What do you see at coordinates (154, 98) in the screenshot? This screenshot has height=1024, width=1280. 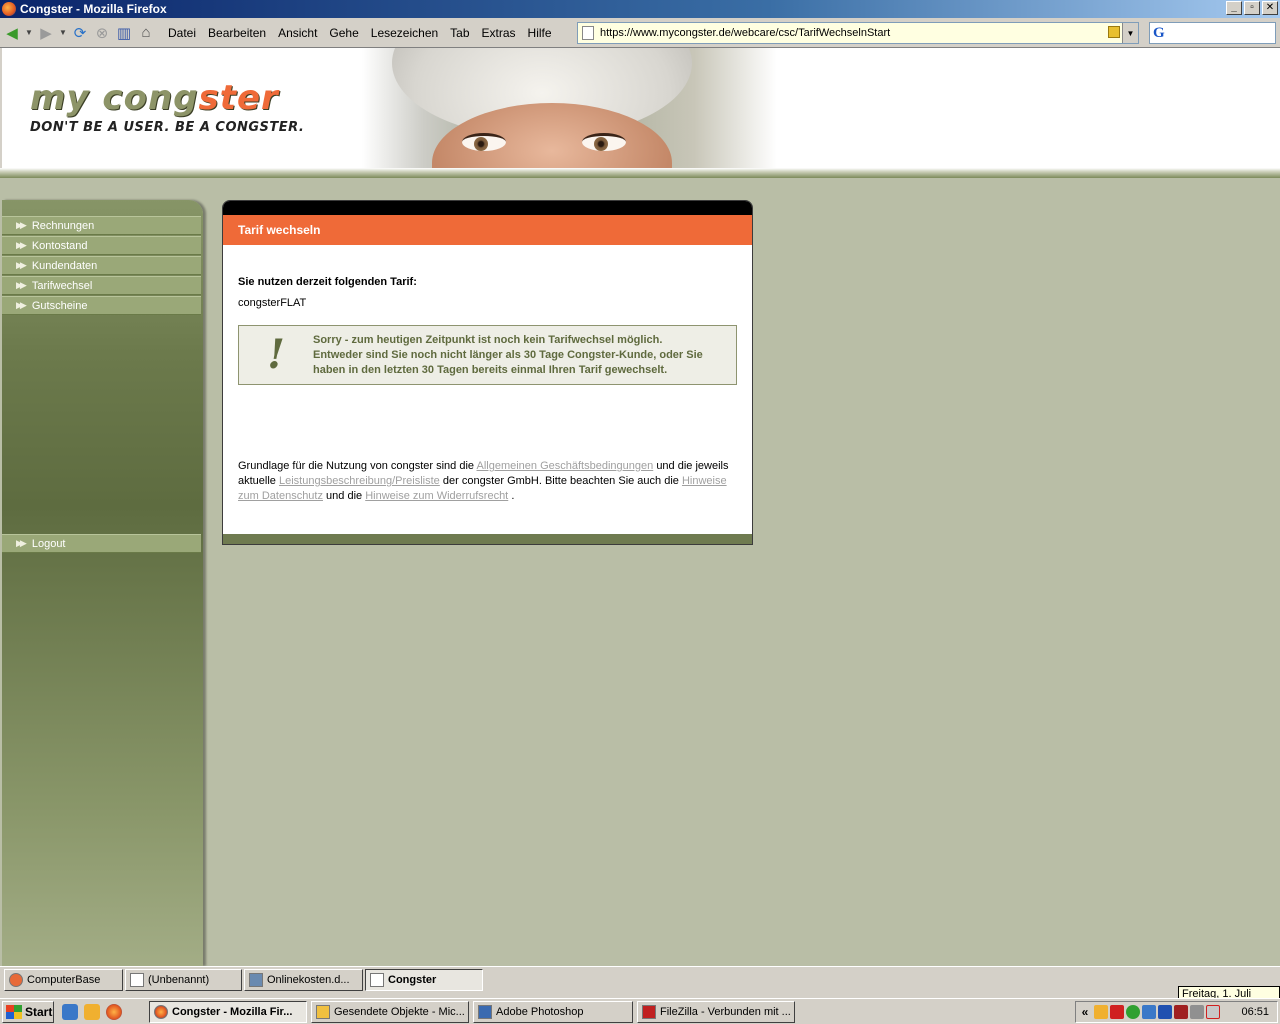 I see `logo-text: my congster` at bounding box center [154, 98].